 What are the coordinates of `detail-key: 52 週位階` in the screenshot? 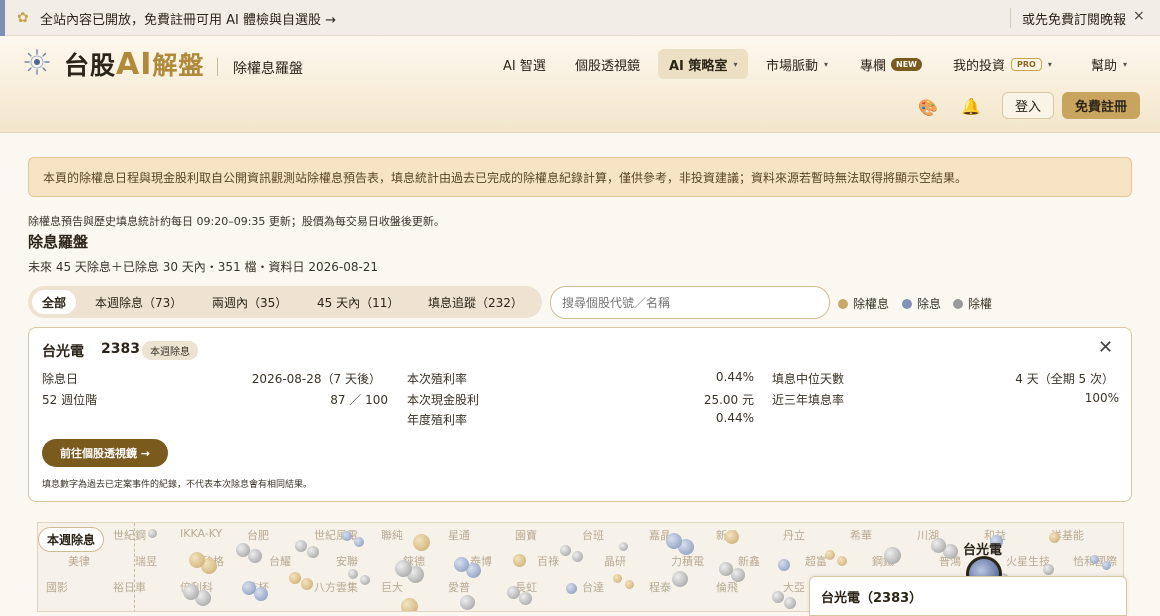 It's located at (70, 400).